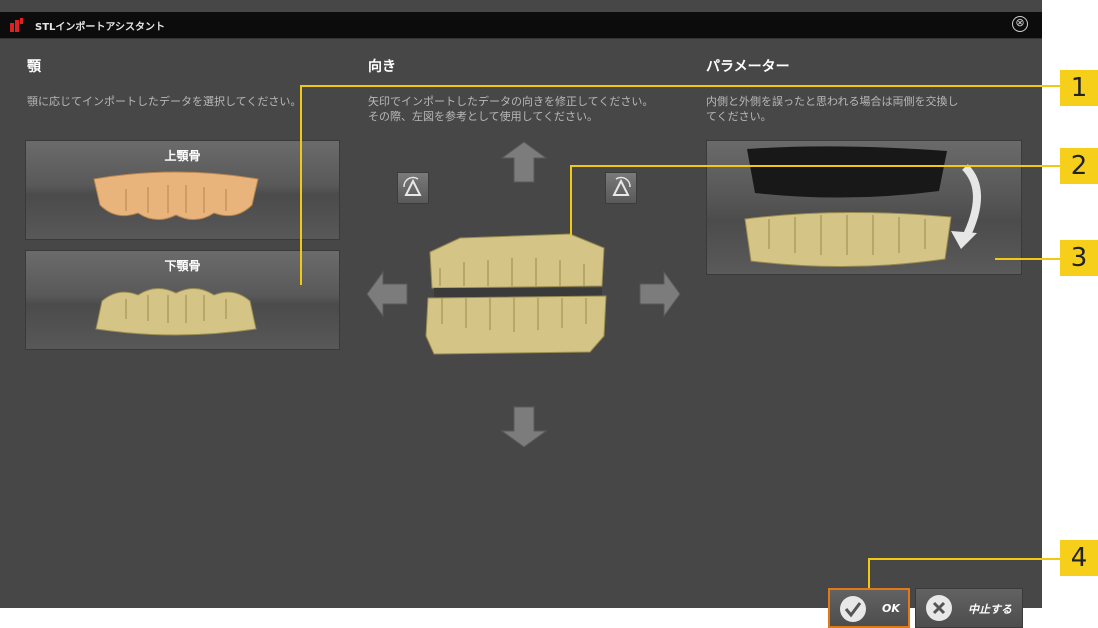 The height and width of the screenshot is (628, 1098). Describe the element at coordinates (387, 294) in the screenshot. I see `rotate-left-arrow-icon` at that location.